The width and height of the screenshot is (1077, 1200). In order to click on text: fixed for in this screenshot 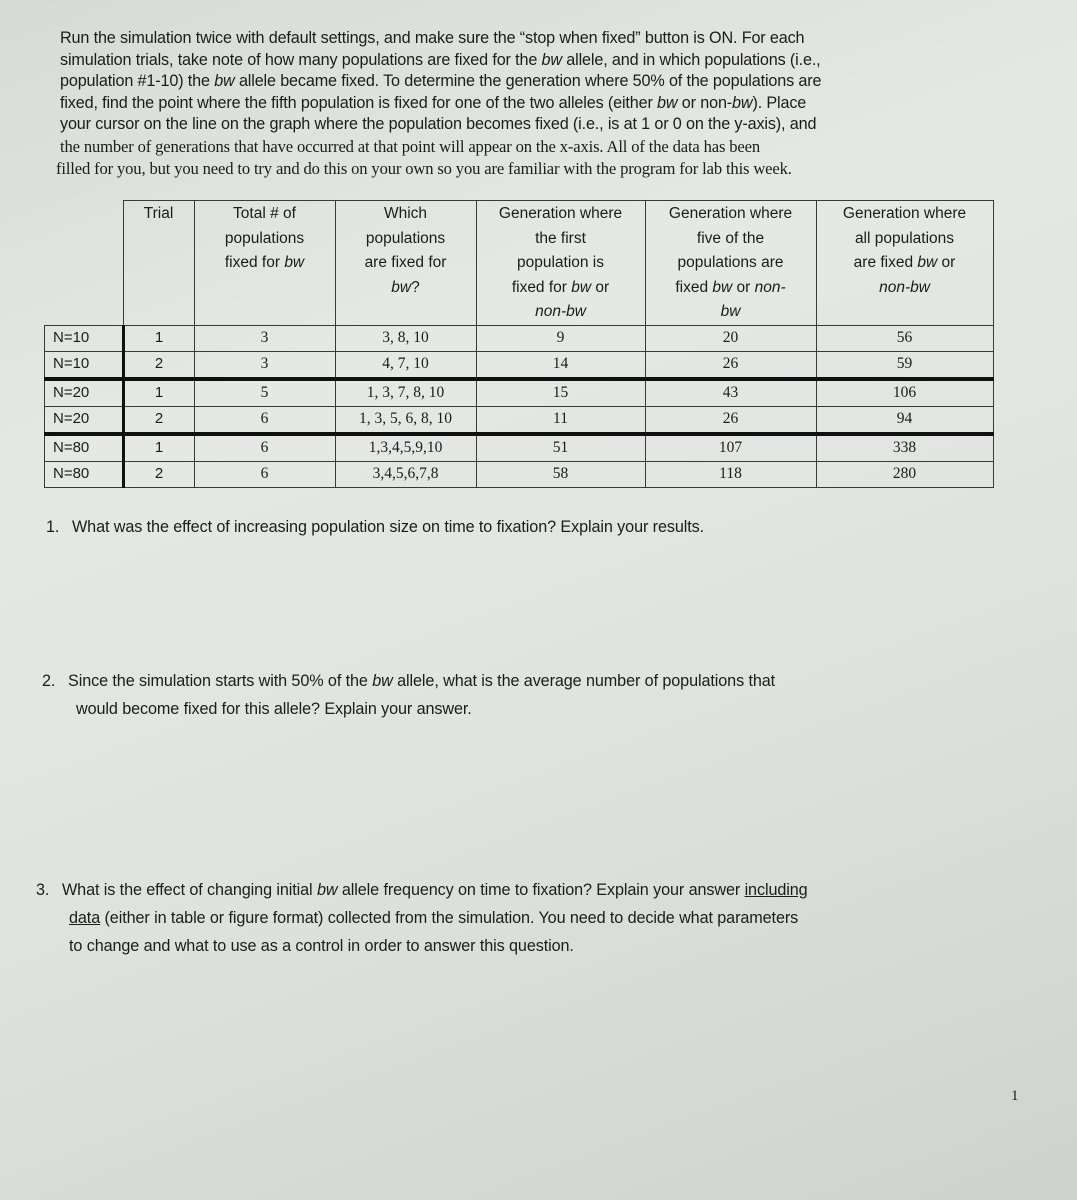, I will do `click(254, 262)`.